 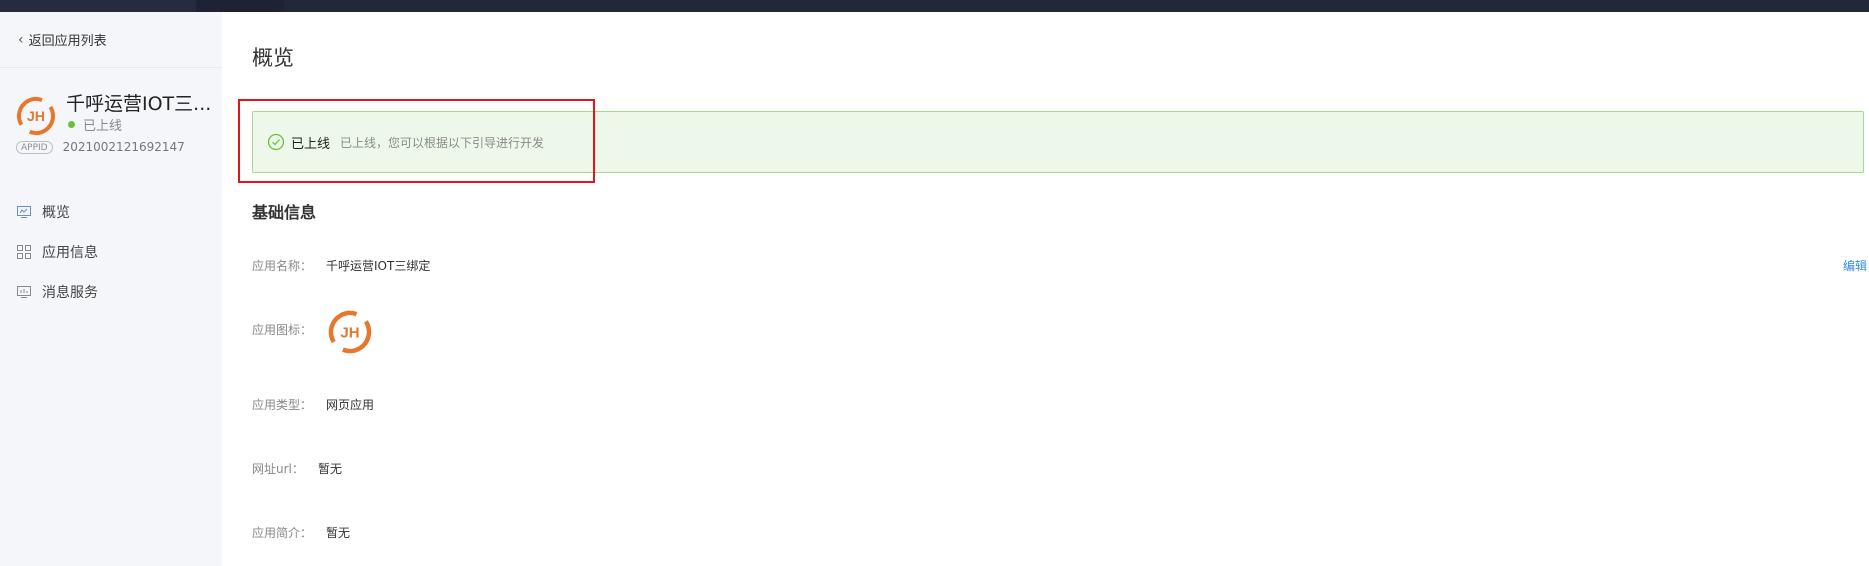 I want to click on top-bar, so click(x=934, y=6).